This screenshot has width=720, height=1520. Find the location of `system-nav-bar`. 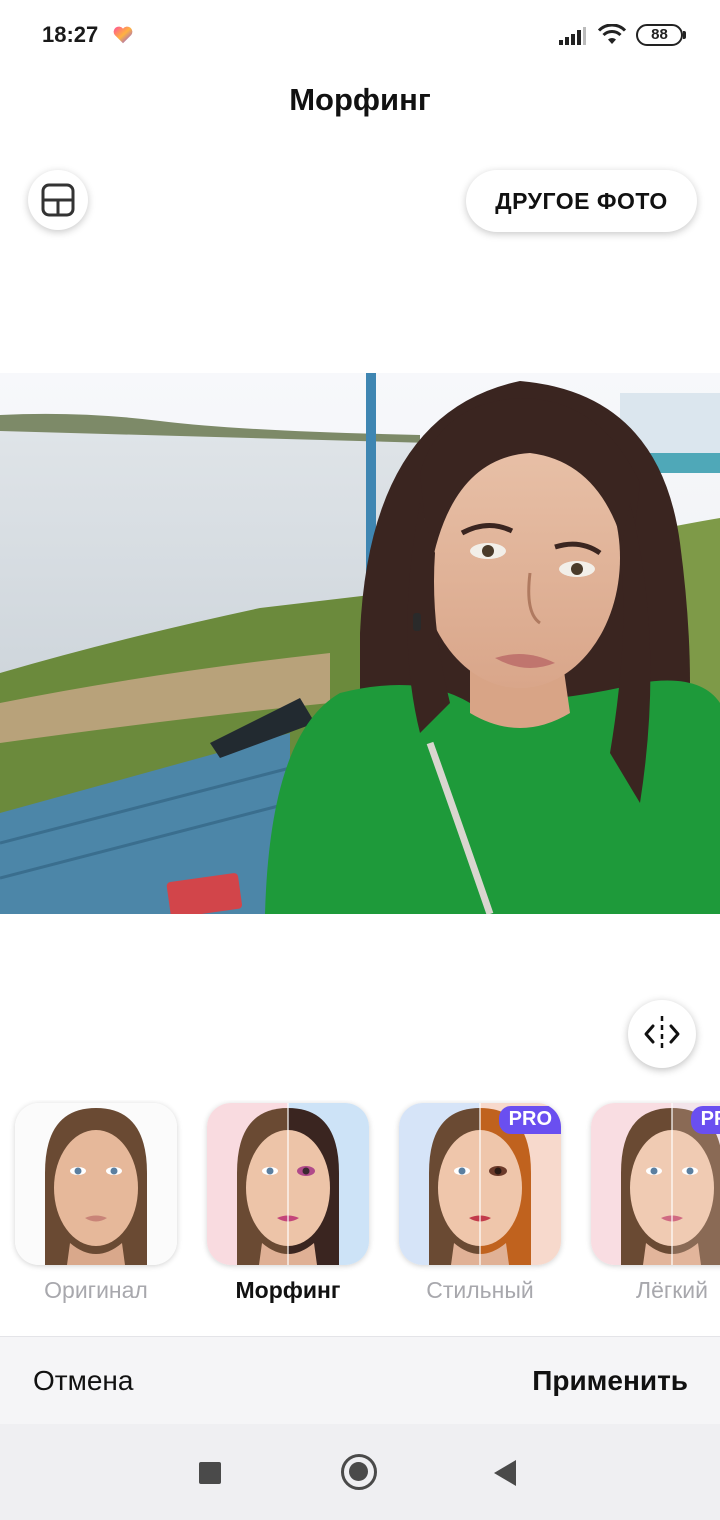

system-nav-bar is located at coordinates (360, 1472).